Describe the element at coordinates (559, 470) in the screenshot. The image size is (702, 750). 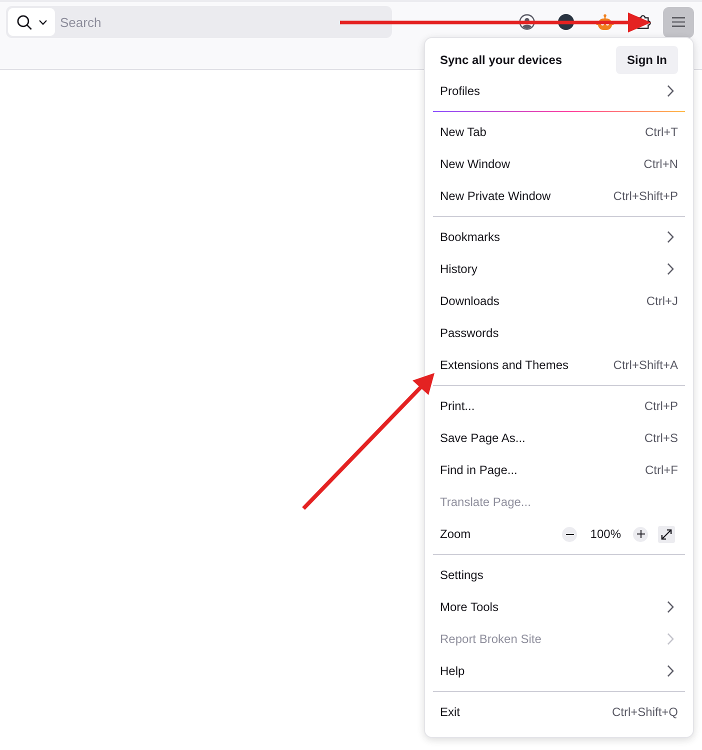
I see `menu-item: Find in Page... Ctrl+F` at that location.